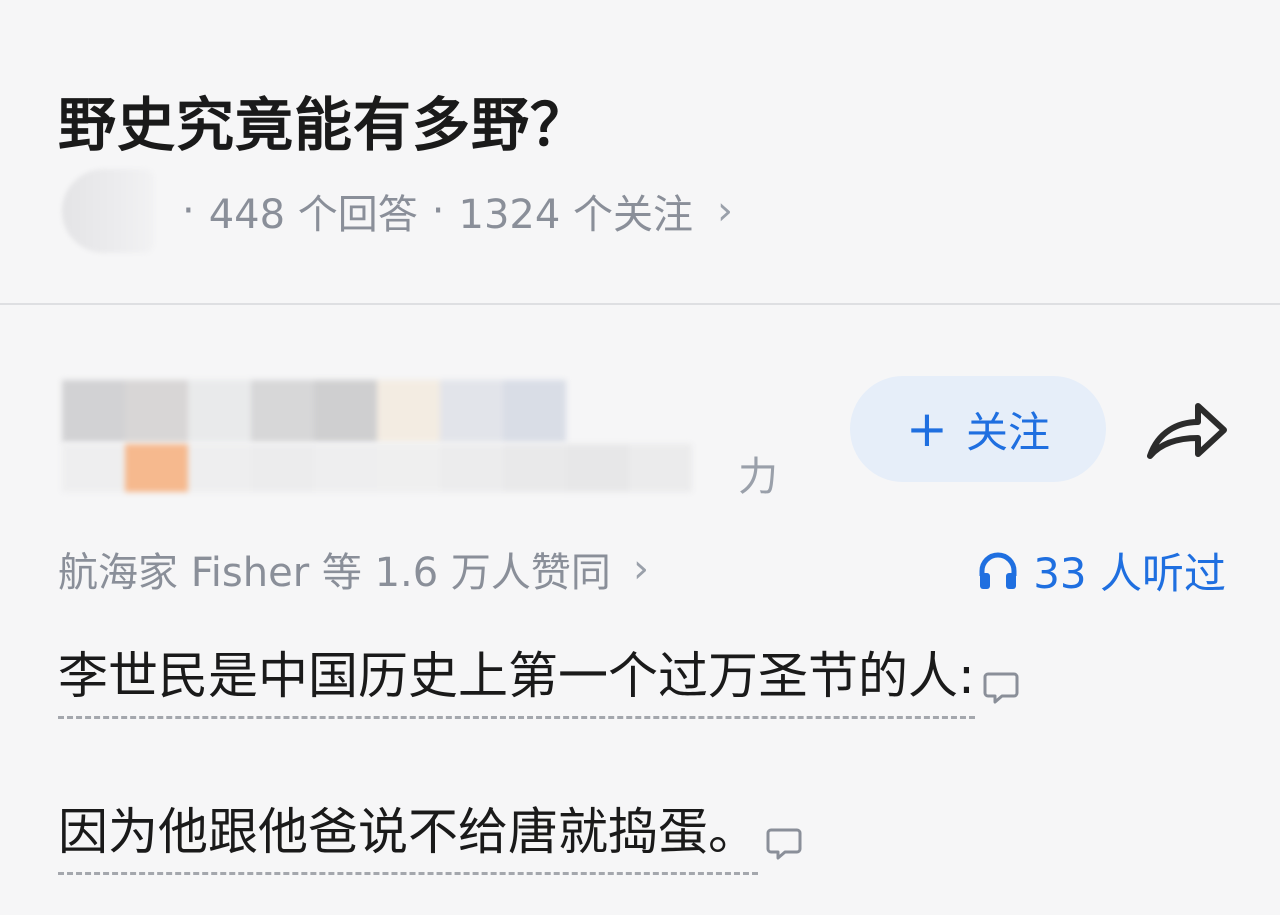 The image size is (1280, 915). What do you see at coordinates (576, 215) in the screenshot?
I see `follower-count: 1324 个关注` at bounding box center [576, 215].